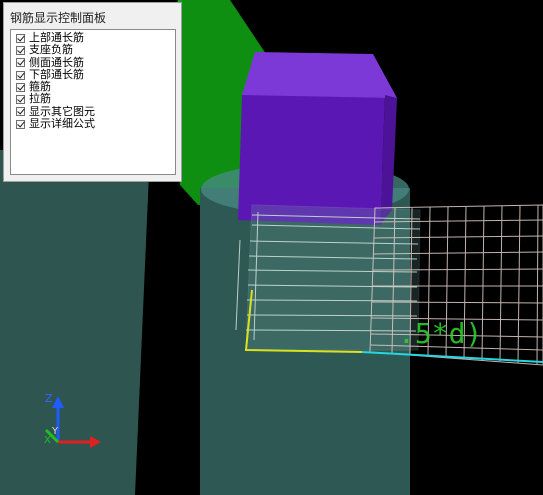 The image size is (543, 495). What do you see at coordinates (20, 112) in the screenshot?
I see `checkbox-show-other-elements` at bounding box center [20, 112].